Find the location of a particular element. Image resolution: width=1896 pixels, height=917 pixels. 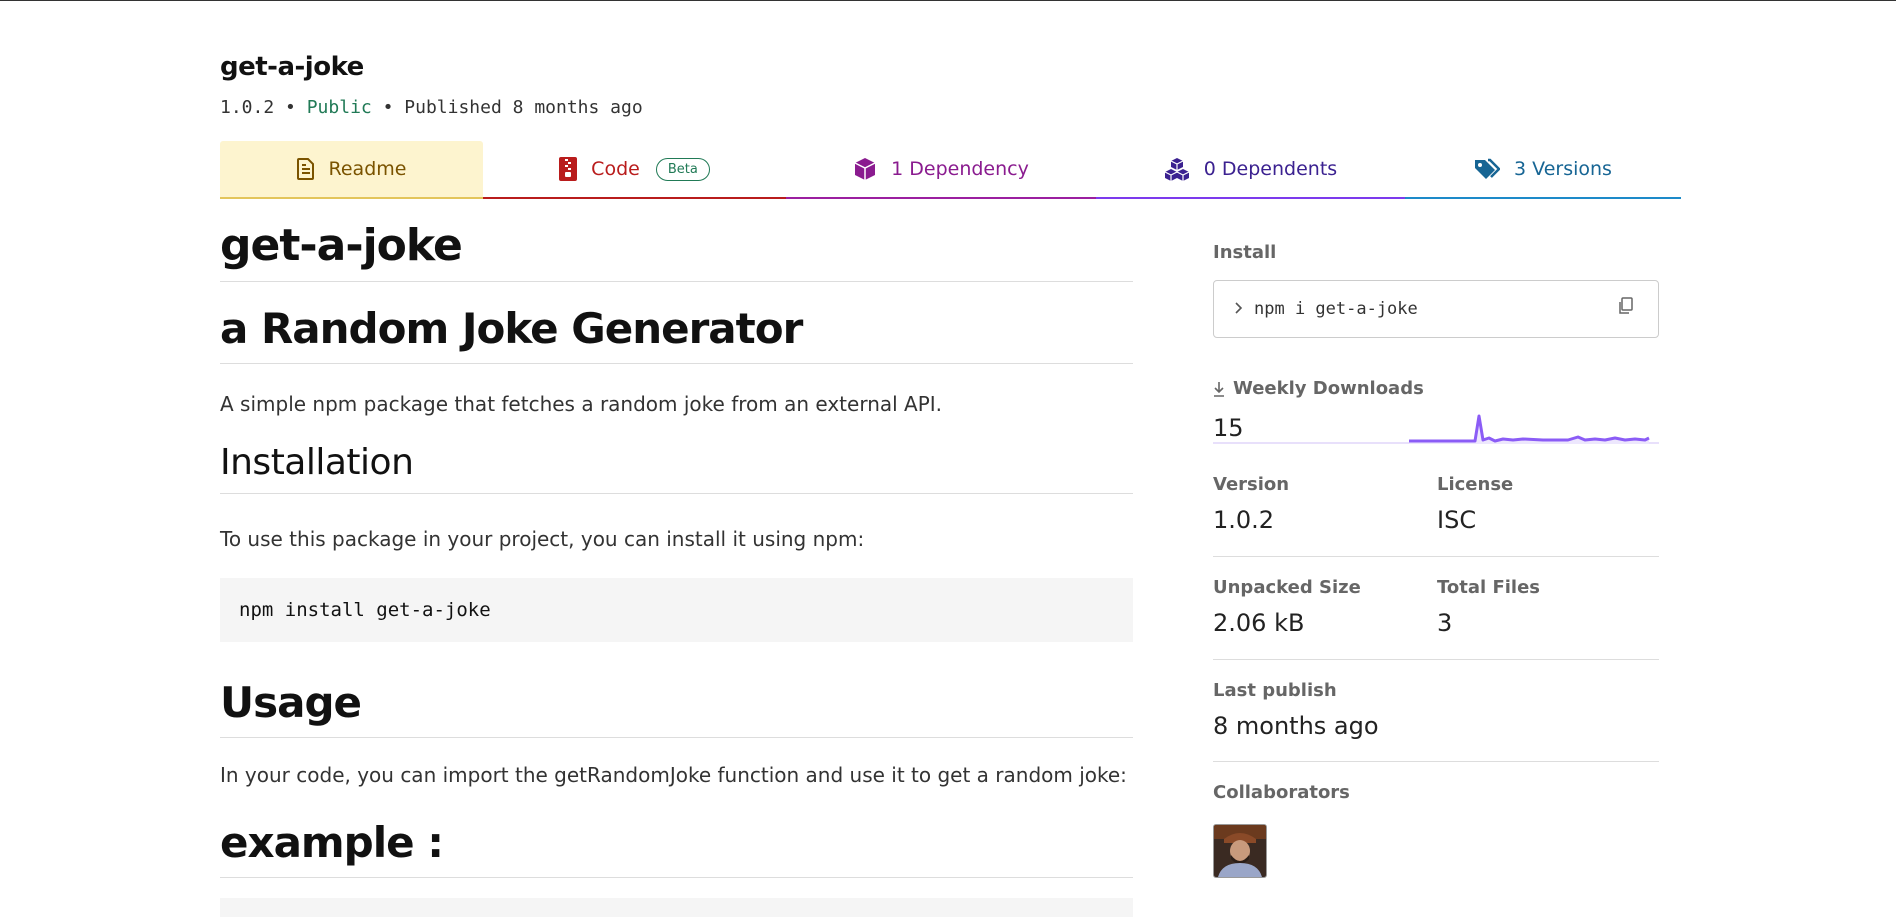

boxes-icon is located at coordinates (1177, 169).